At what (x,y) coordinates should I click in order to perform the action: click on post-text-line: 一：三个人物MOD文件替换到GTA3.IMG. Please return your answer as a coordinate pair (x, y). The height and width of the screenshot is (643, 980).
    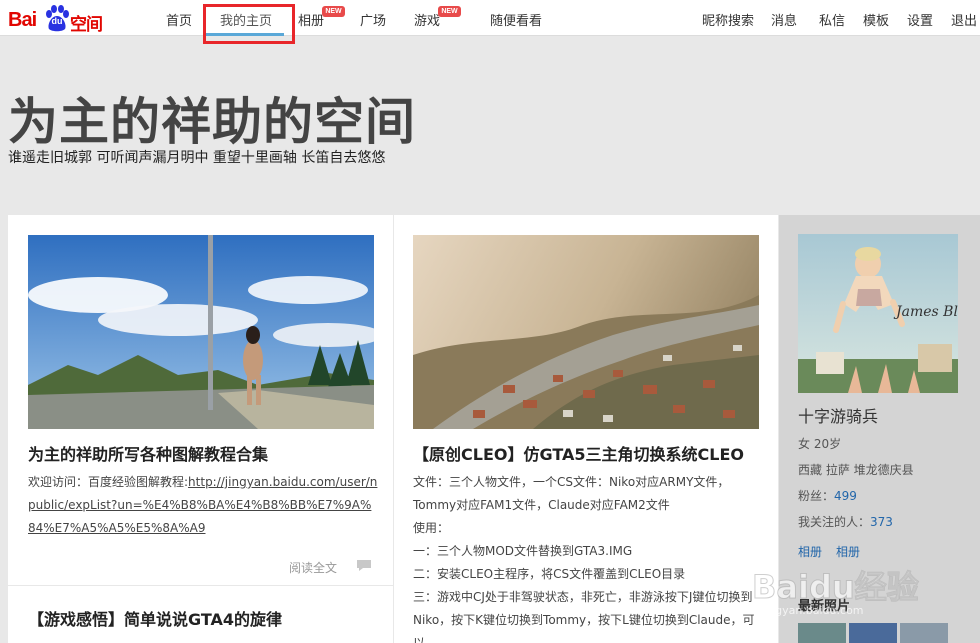
    Looking at the image, I should click on (523, 551).